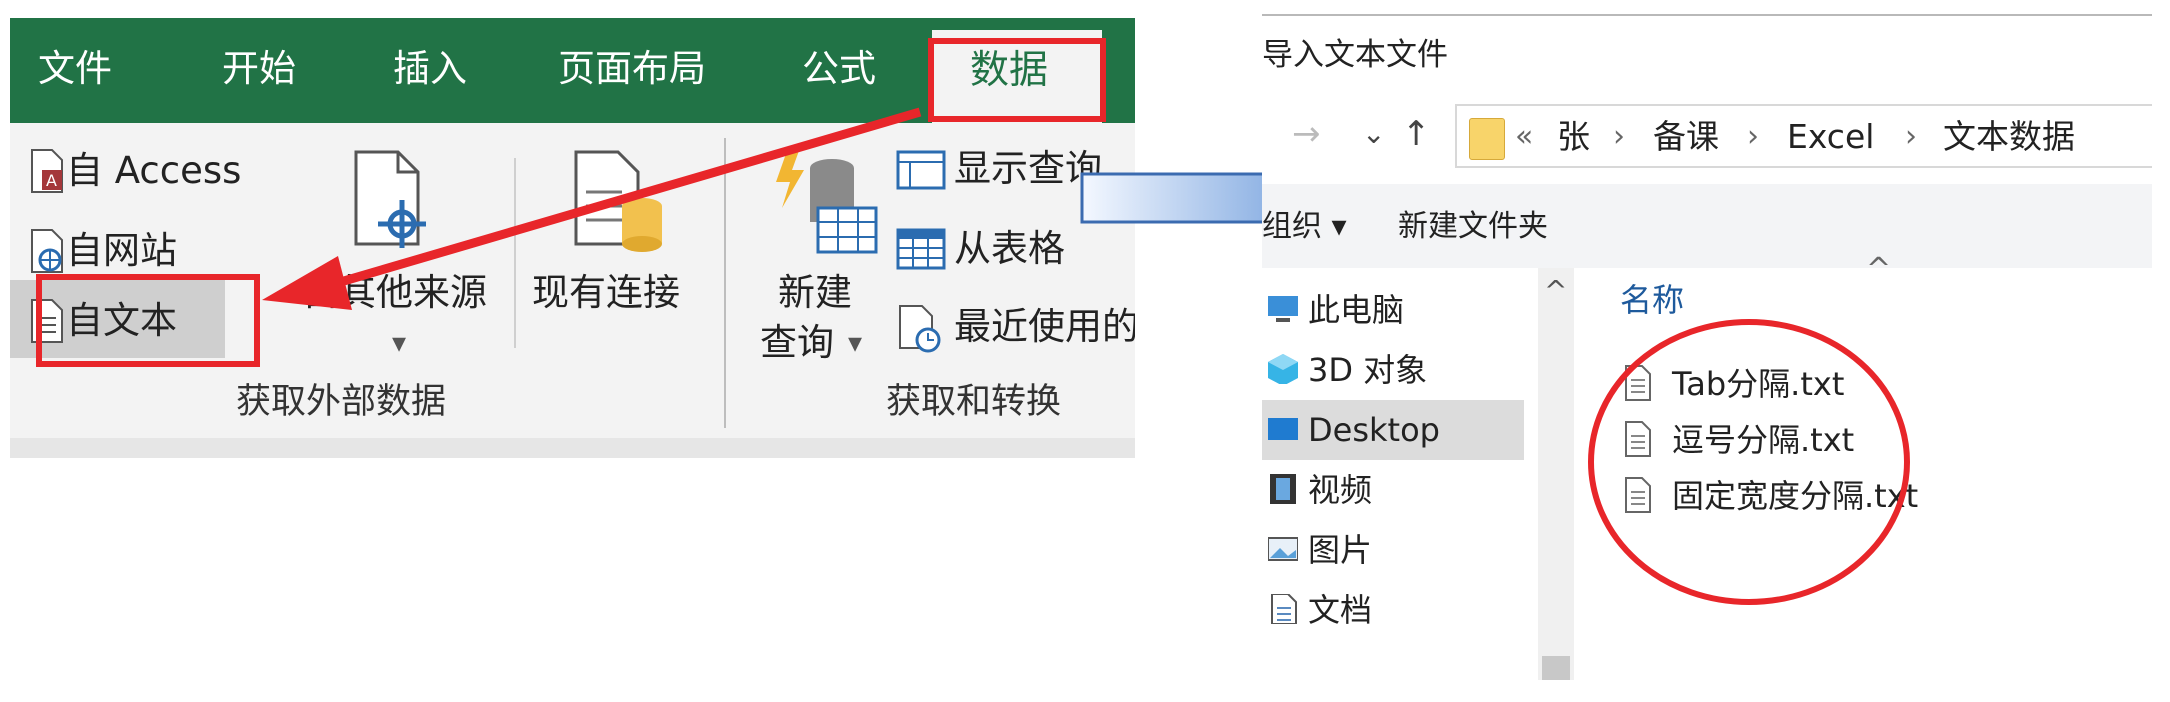 The height and width of the screenshot is (702, 2170). What do you see at coordinates (1374, 430) in the screenshot?
I see `nav-item-label: Desktop` at bounding box center [1374, 430].